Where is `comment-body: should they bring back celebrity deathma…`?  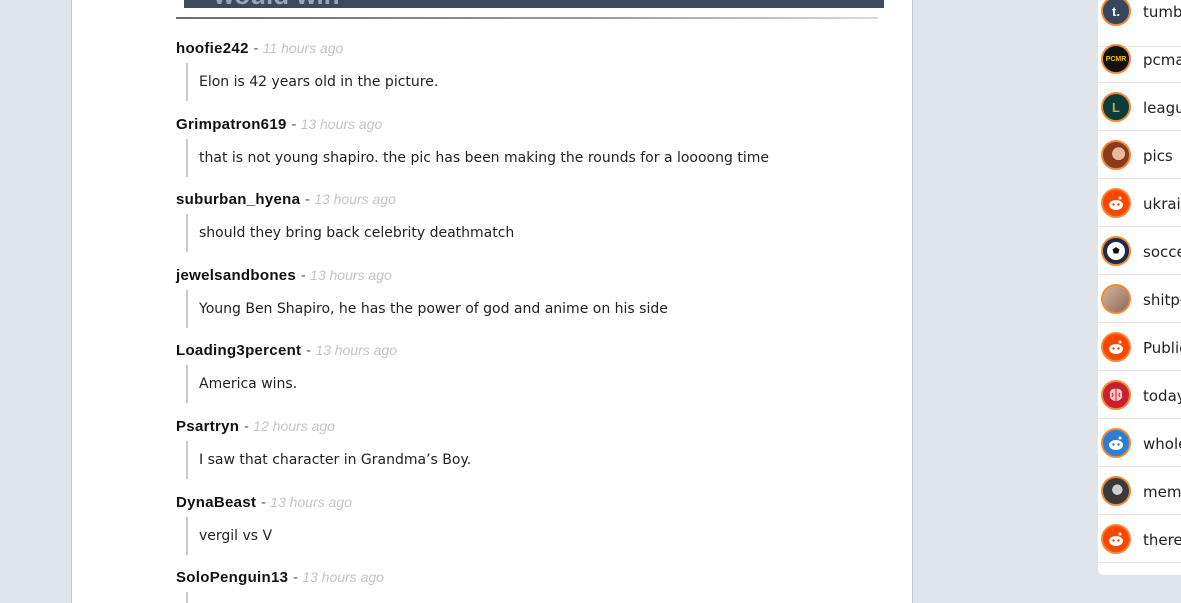 comment-body: should they bring back celebrity deathma… is located at coordinates (350, 233).